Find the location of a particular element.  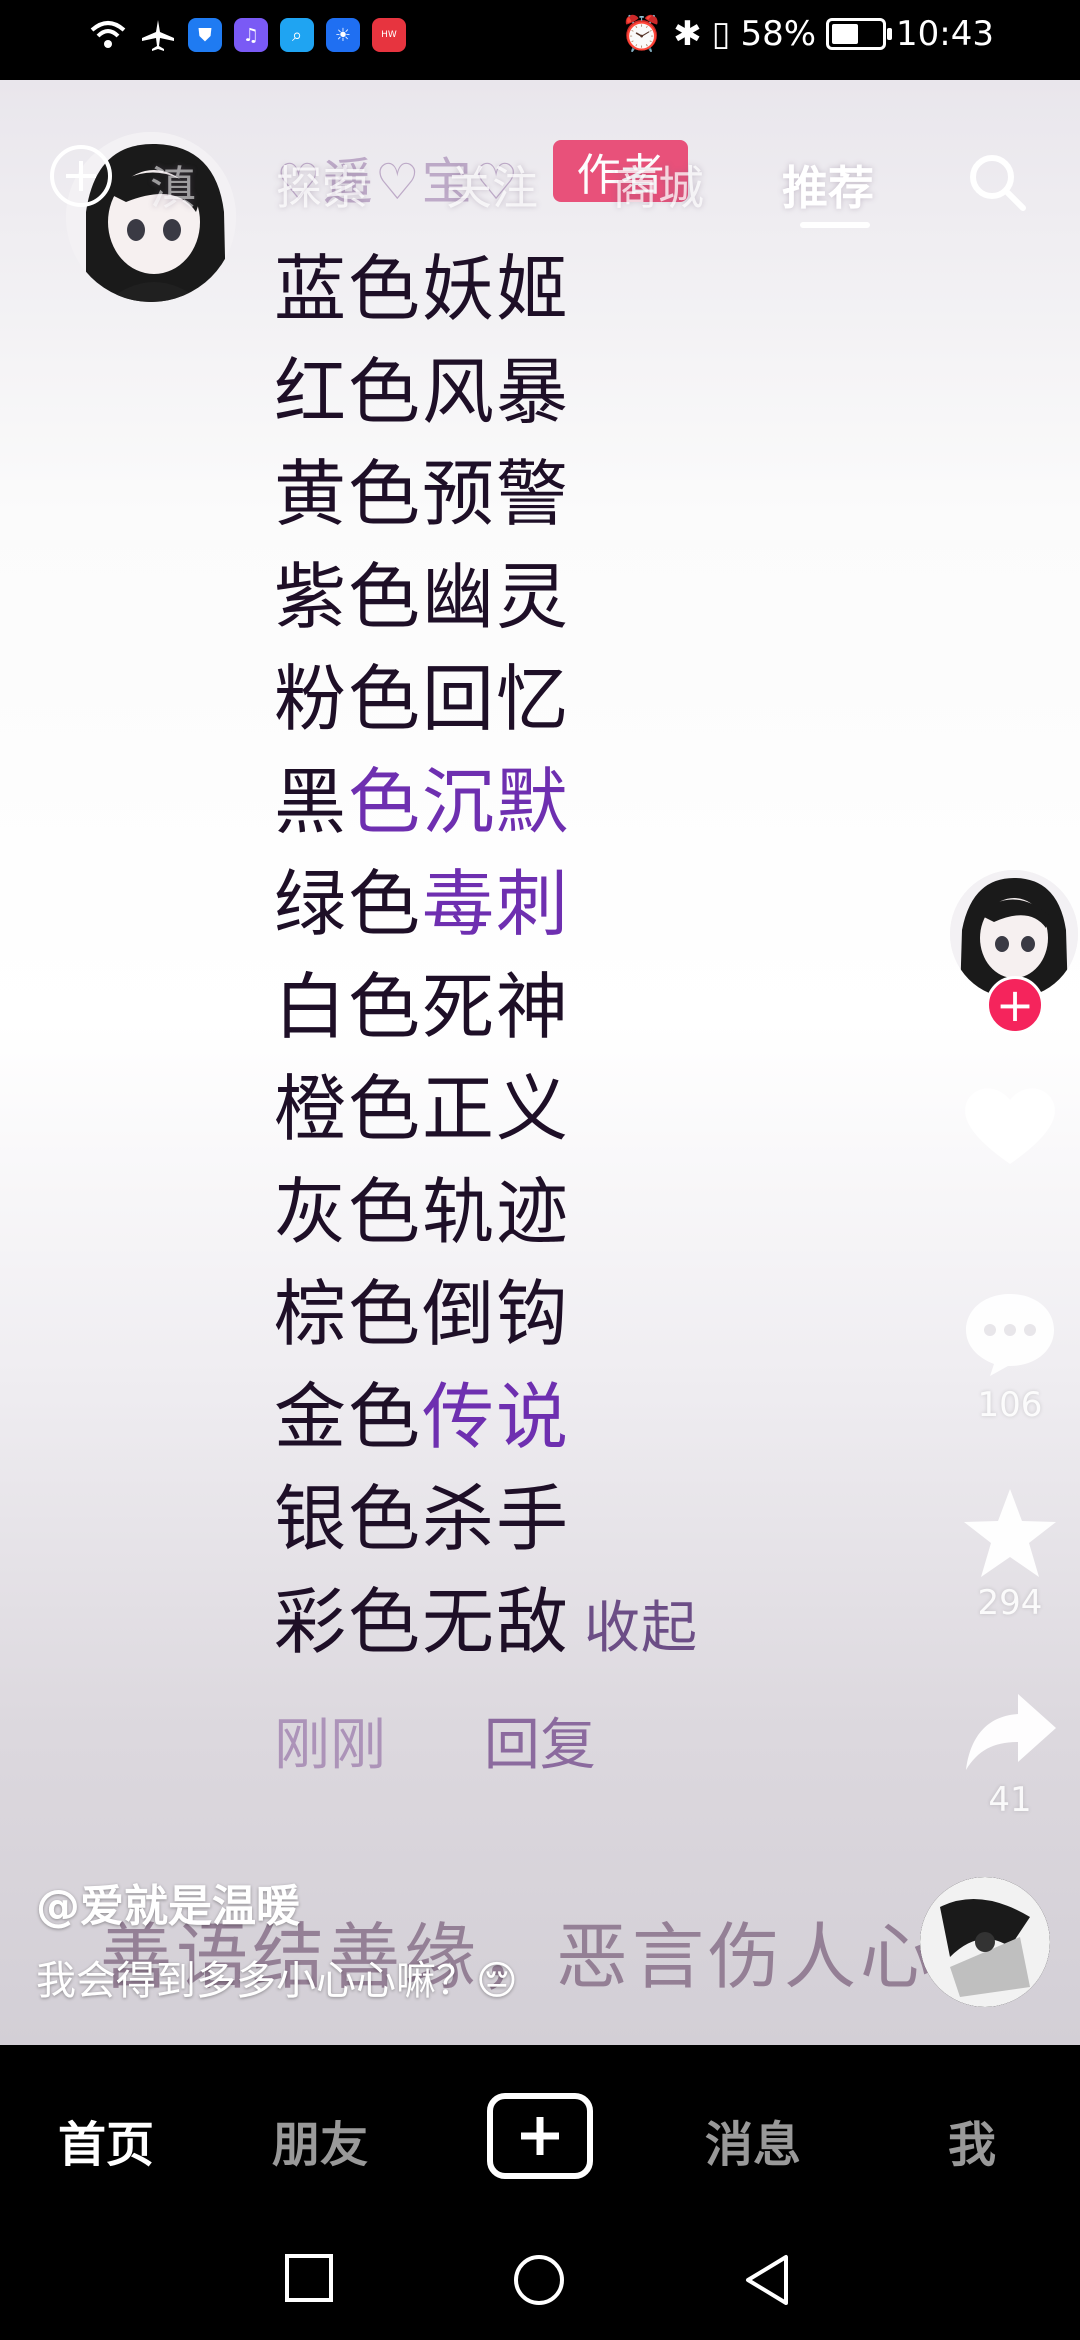

comment-line-text: 粉色回忆 is located at coordinates (422, 699).